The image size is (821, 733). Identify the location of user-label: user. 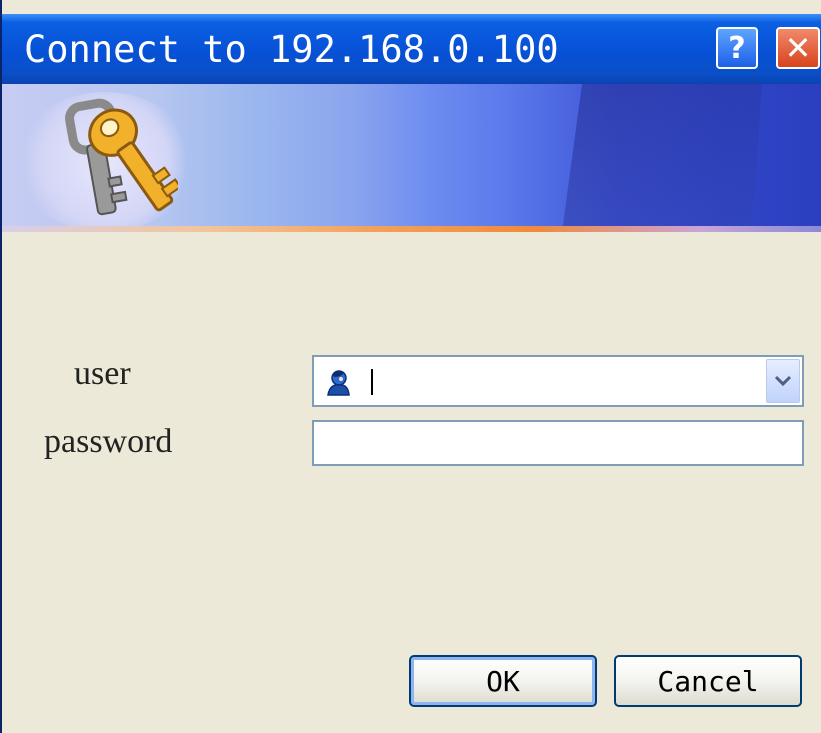
(102, 373).